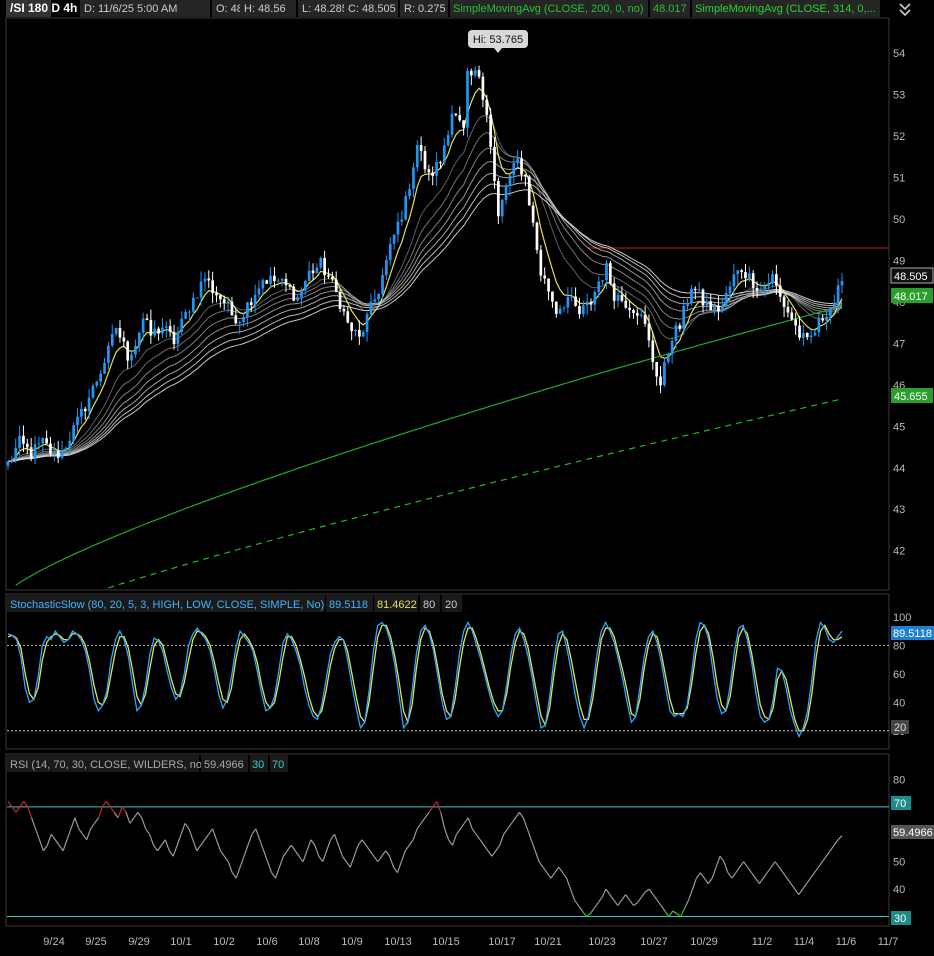 The image size is (934, 956). I want to click on price-tick-label: 47, so click(899, 344).